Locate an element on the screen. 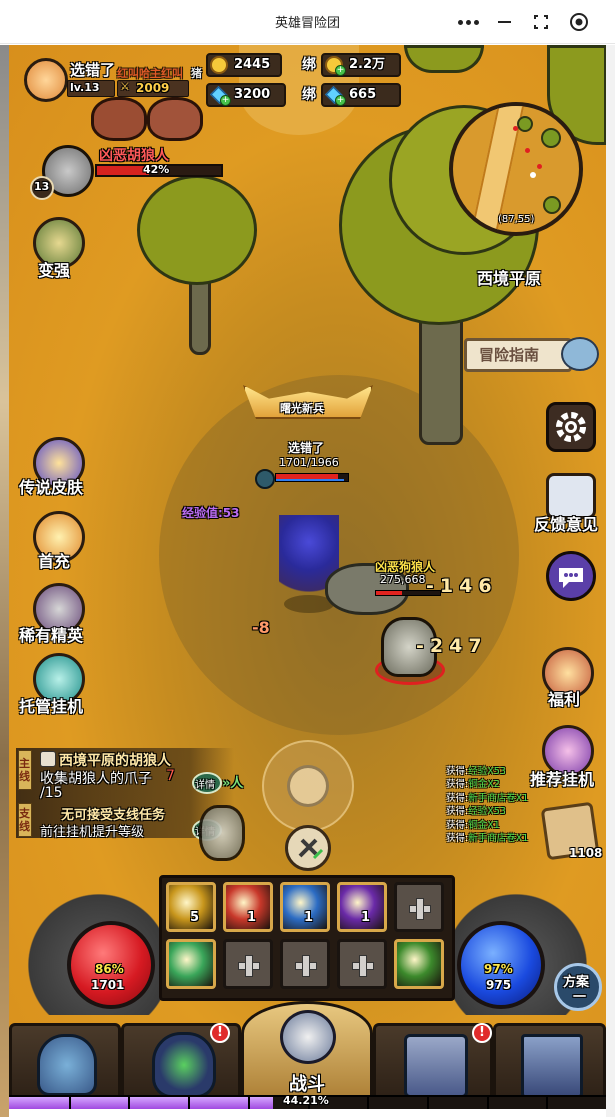 This screenshot has width=615, height=1117. hp-percent: 86% is located at coordinates (109, 969).